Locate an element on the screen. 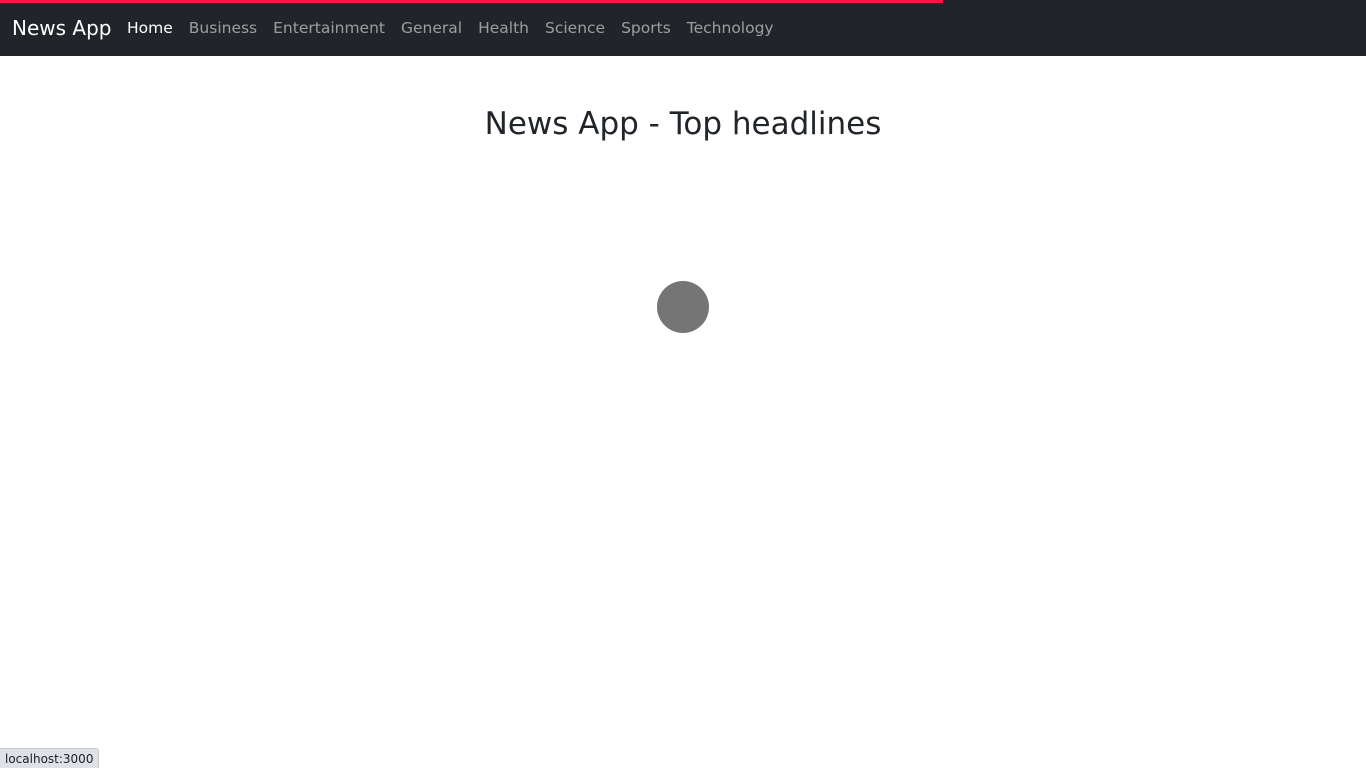  loading-spinner-icon is located at coordinates (683, 307).